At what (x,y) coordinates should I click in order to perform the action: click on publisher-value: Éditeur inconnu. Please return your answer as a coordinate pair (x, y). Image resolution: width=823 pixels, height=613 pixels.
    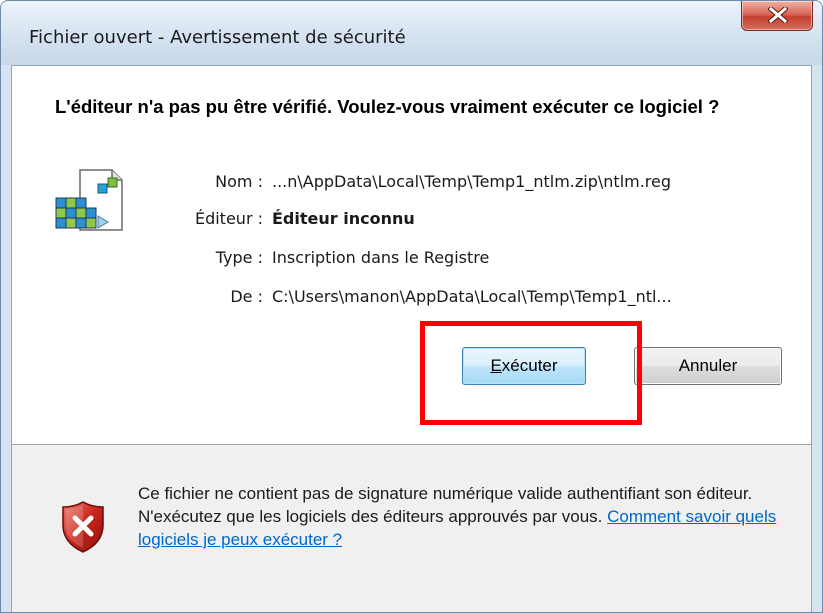
    Looking at the image, I should click on (343, 218).